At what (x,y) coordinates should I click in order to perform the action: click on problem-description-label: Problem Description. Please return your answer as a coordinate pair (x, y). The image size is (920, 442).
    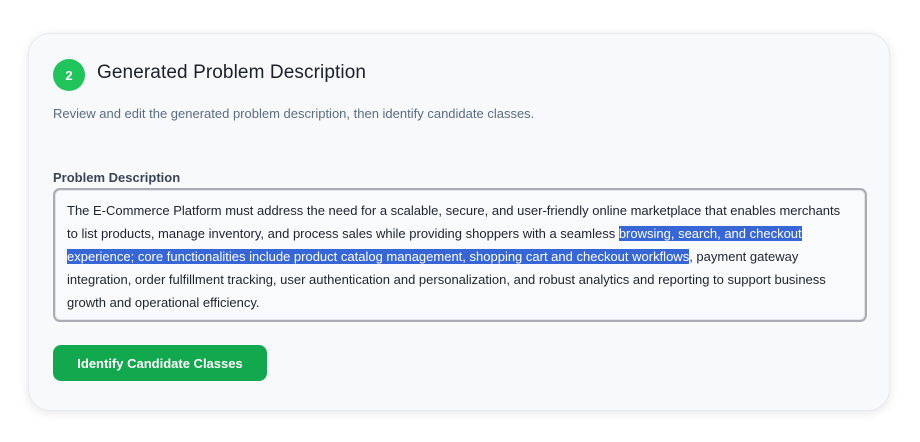
    Looking at the image, I should click on (117, 177).